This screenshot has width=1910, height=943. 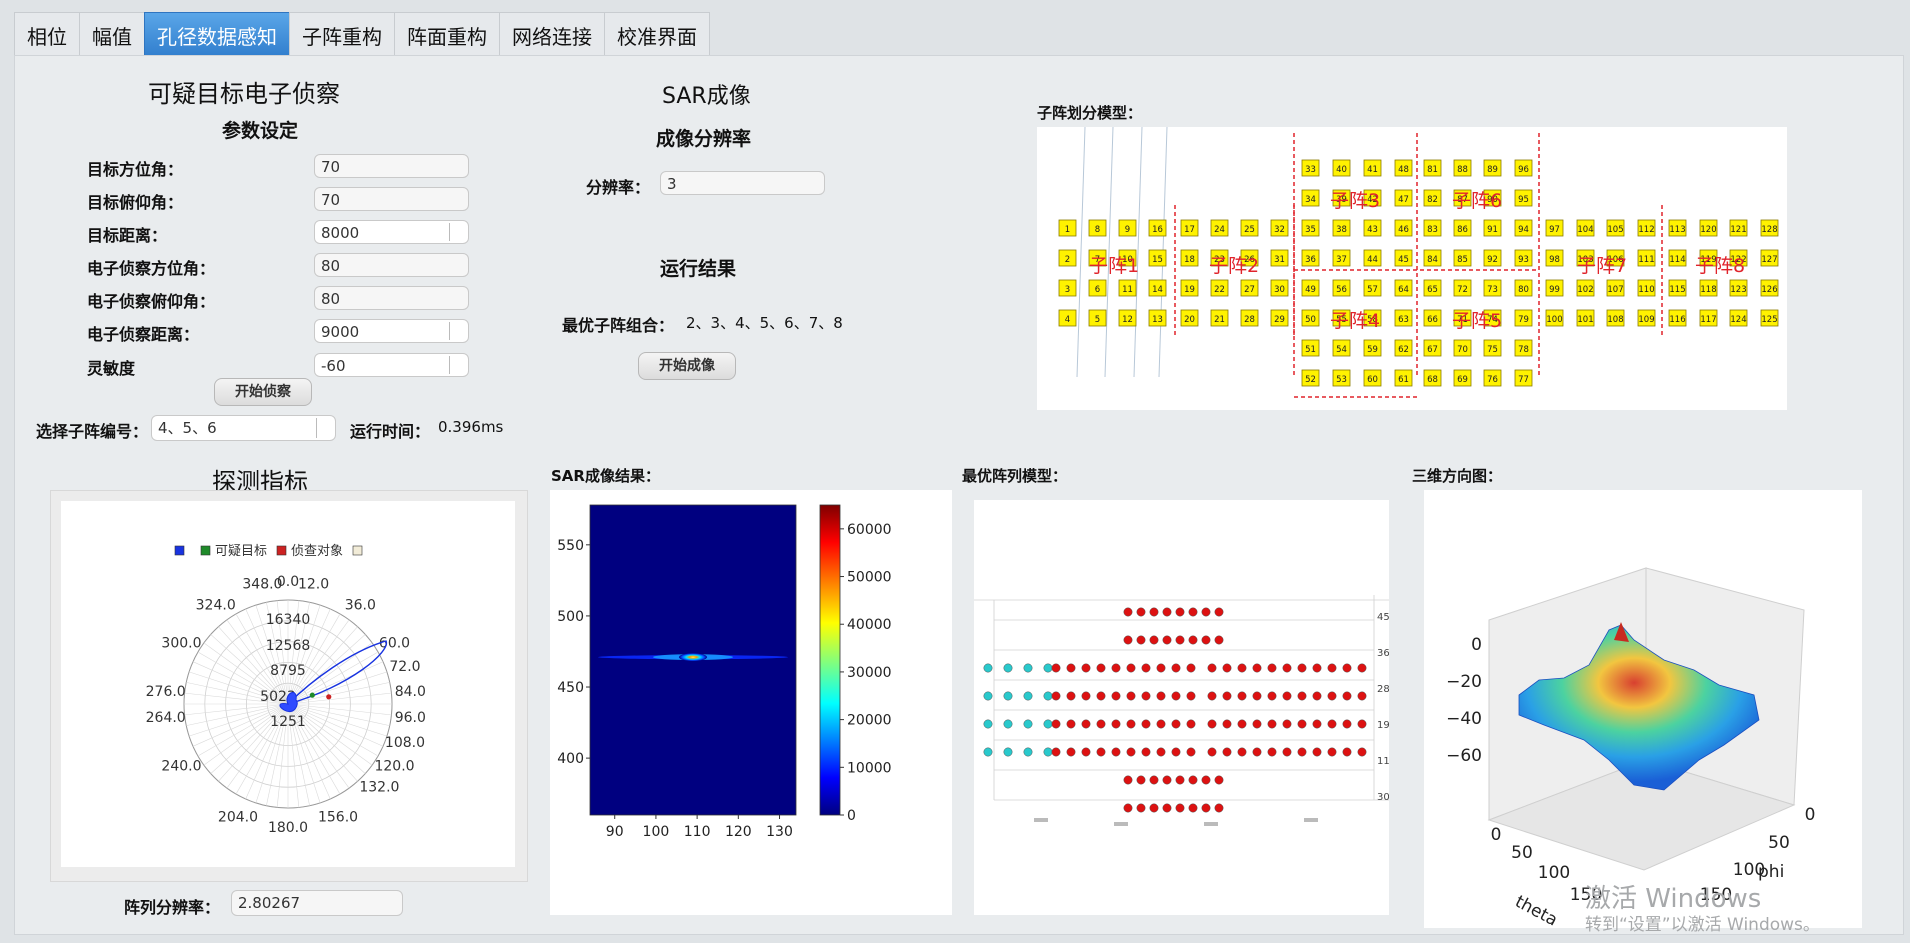 What do you see at coordinates (1383, 653) in the screenshot?
I see `model-z-tick: 366` at bounding box center [1383, 653].